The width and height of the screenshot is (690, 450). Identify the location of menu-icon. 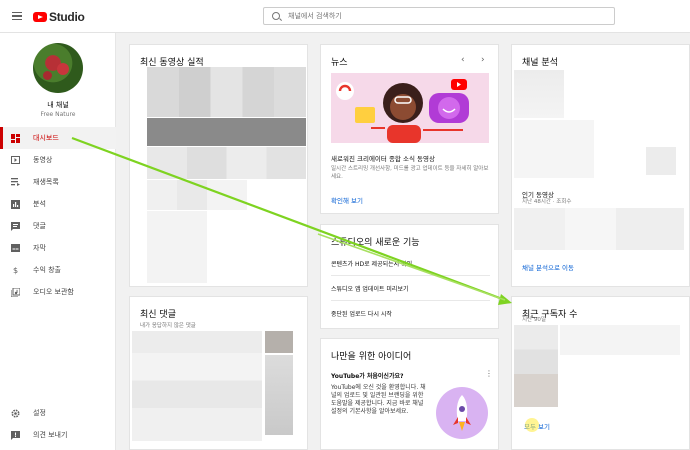
(17, 16).